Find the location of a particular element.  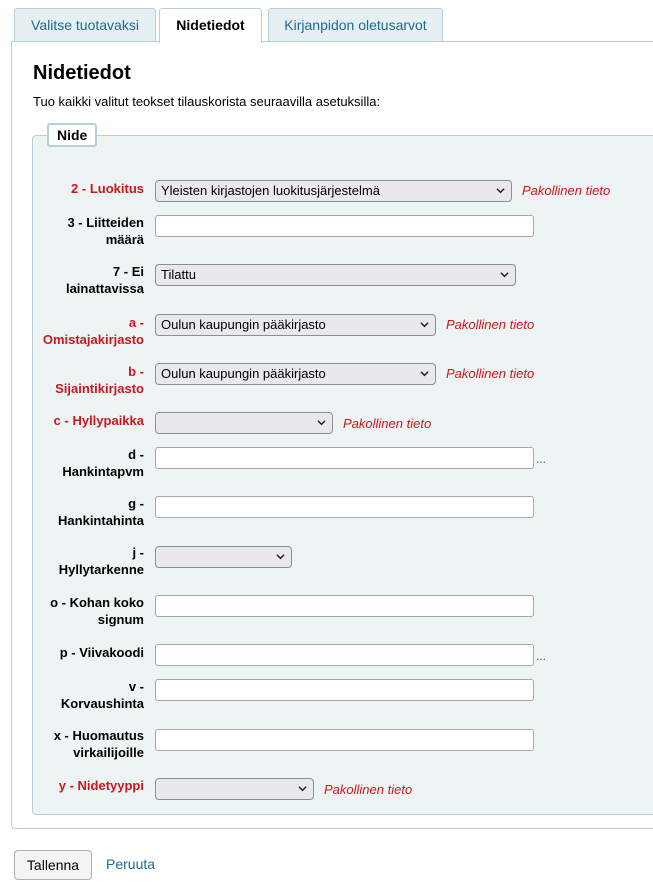

omistajakirjasto-select: Oulun kaupungin pääkirjasto is located at coordinates (295, 325).